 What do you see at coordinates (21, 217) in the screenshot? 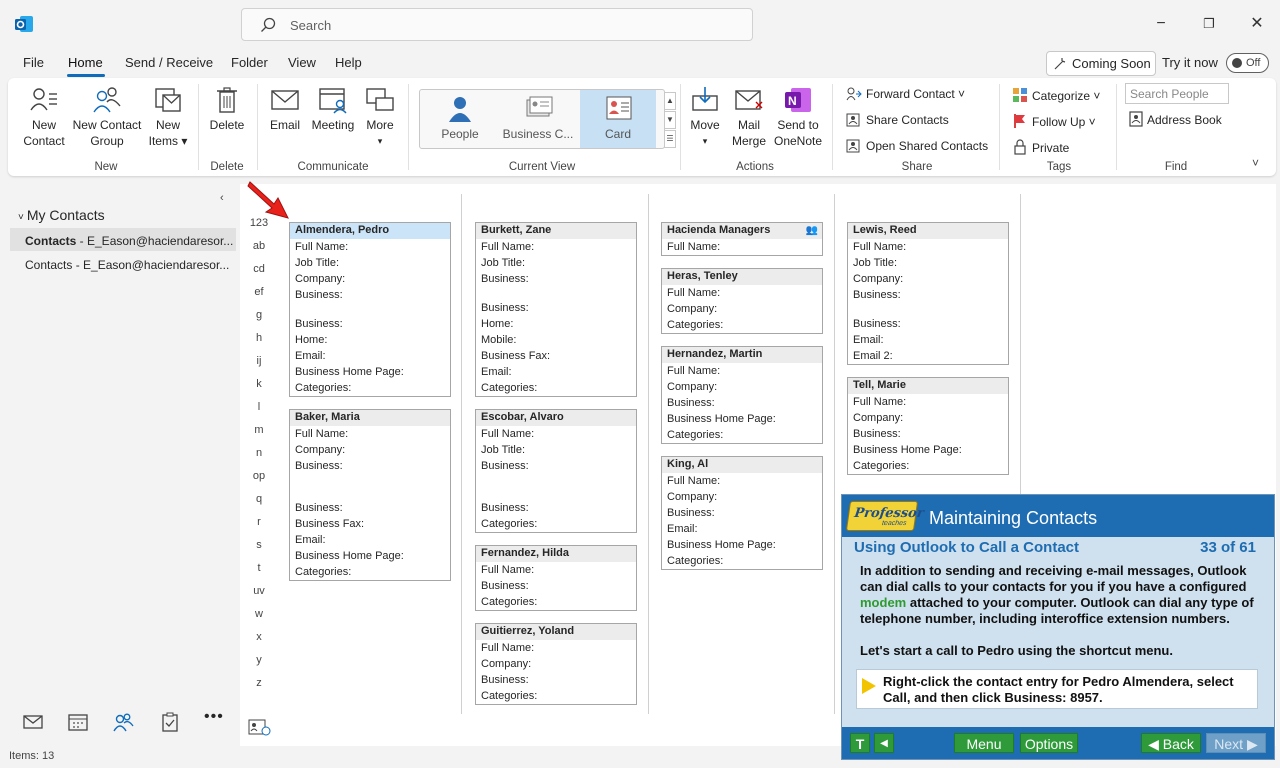
I see `expand-chevron-icon: ˅` at bounding box center [21, 217].